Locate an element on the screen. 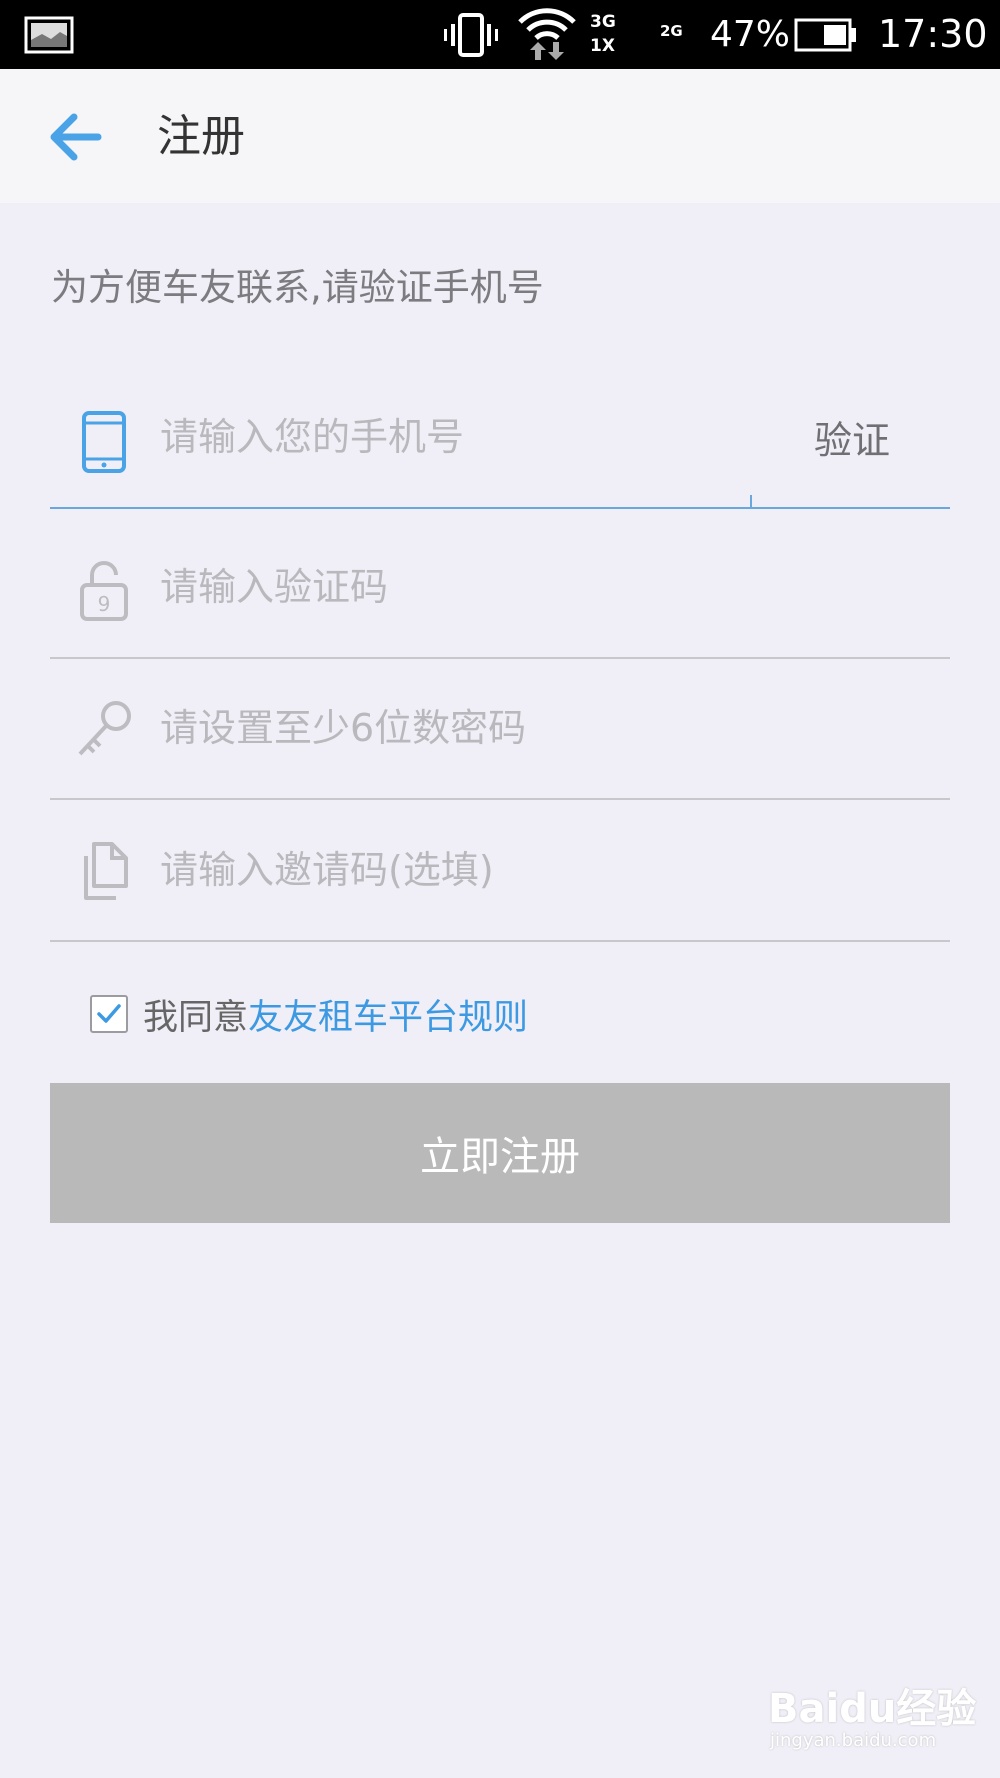  secondary-signal-icon: 2G is located at coordinates (671, 31).